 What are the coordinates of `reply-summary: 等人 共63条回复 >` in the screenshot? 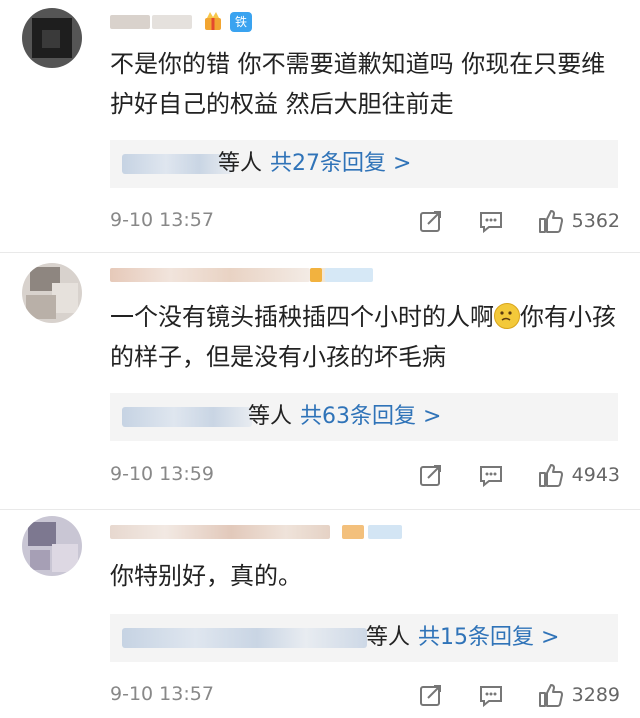 It's located at (364, 417).